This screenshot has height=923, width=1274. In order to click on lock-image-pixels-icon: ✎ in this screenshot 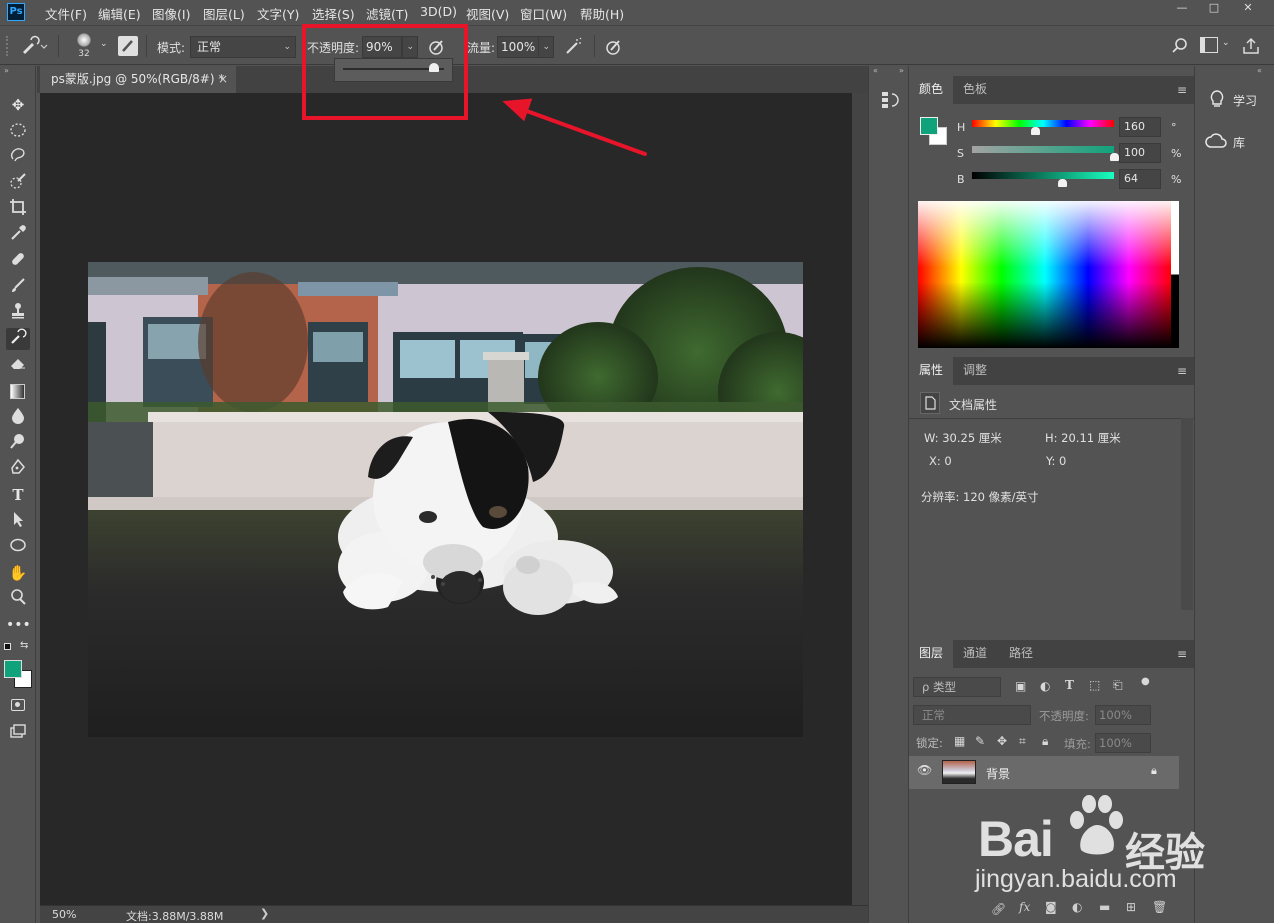, I will do `click(980, 741)`.